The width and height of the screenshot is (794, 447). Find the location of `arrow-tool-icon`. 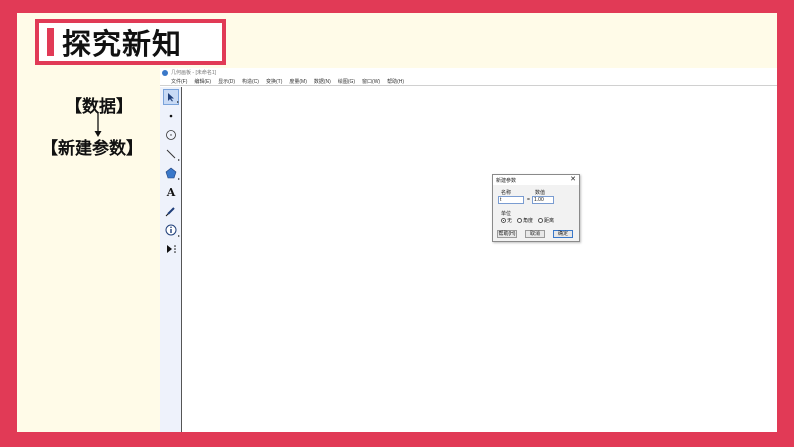

arrow-tool-icon is located at coordinates (171, 97).